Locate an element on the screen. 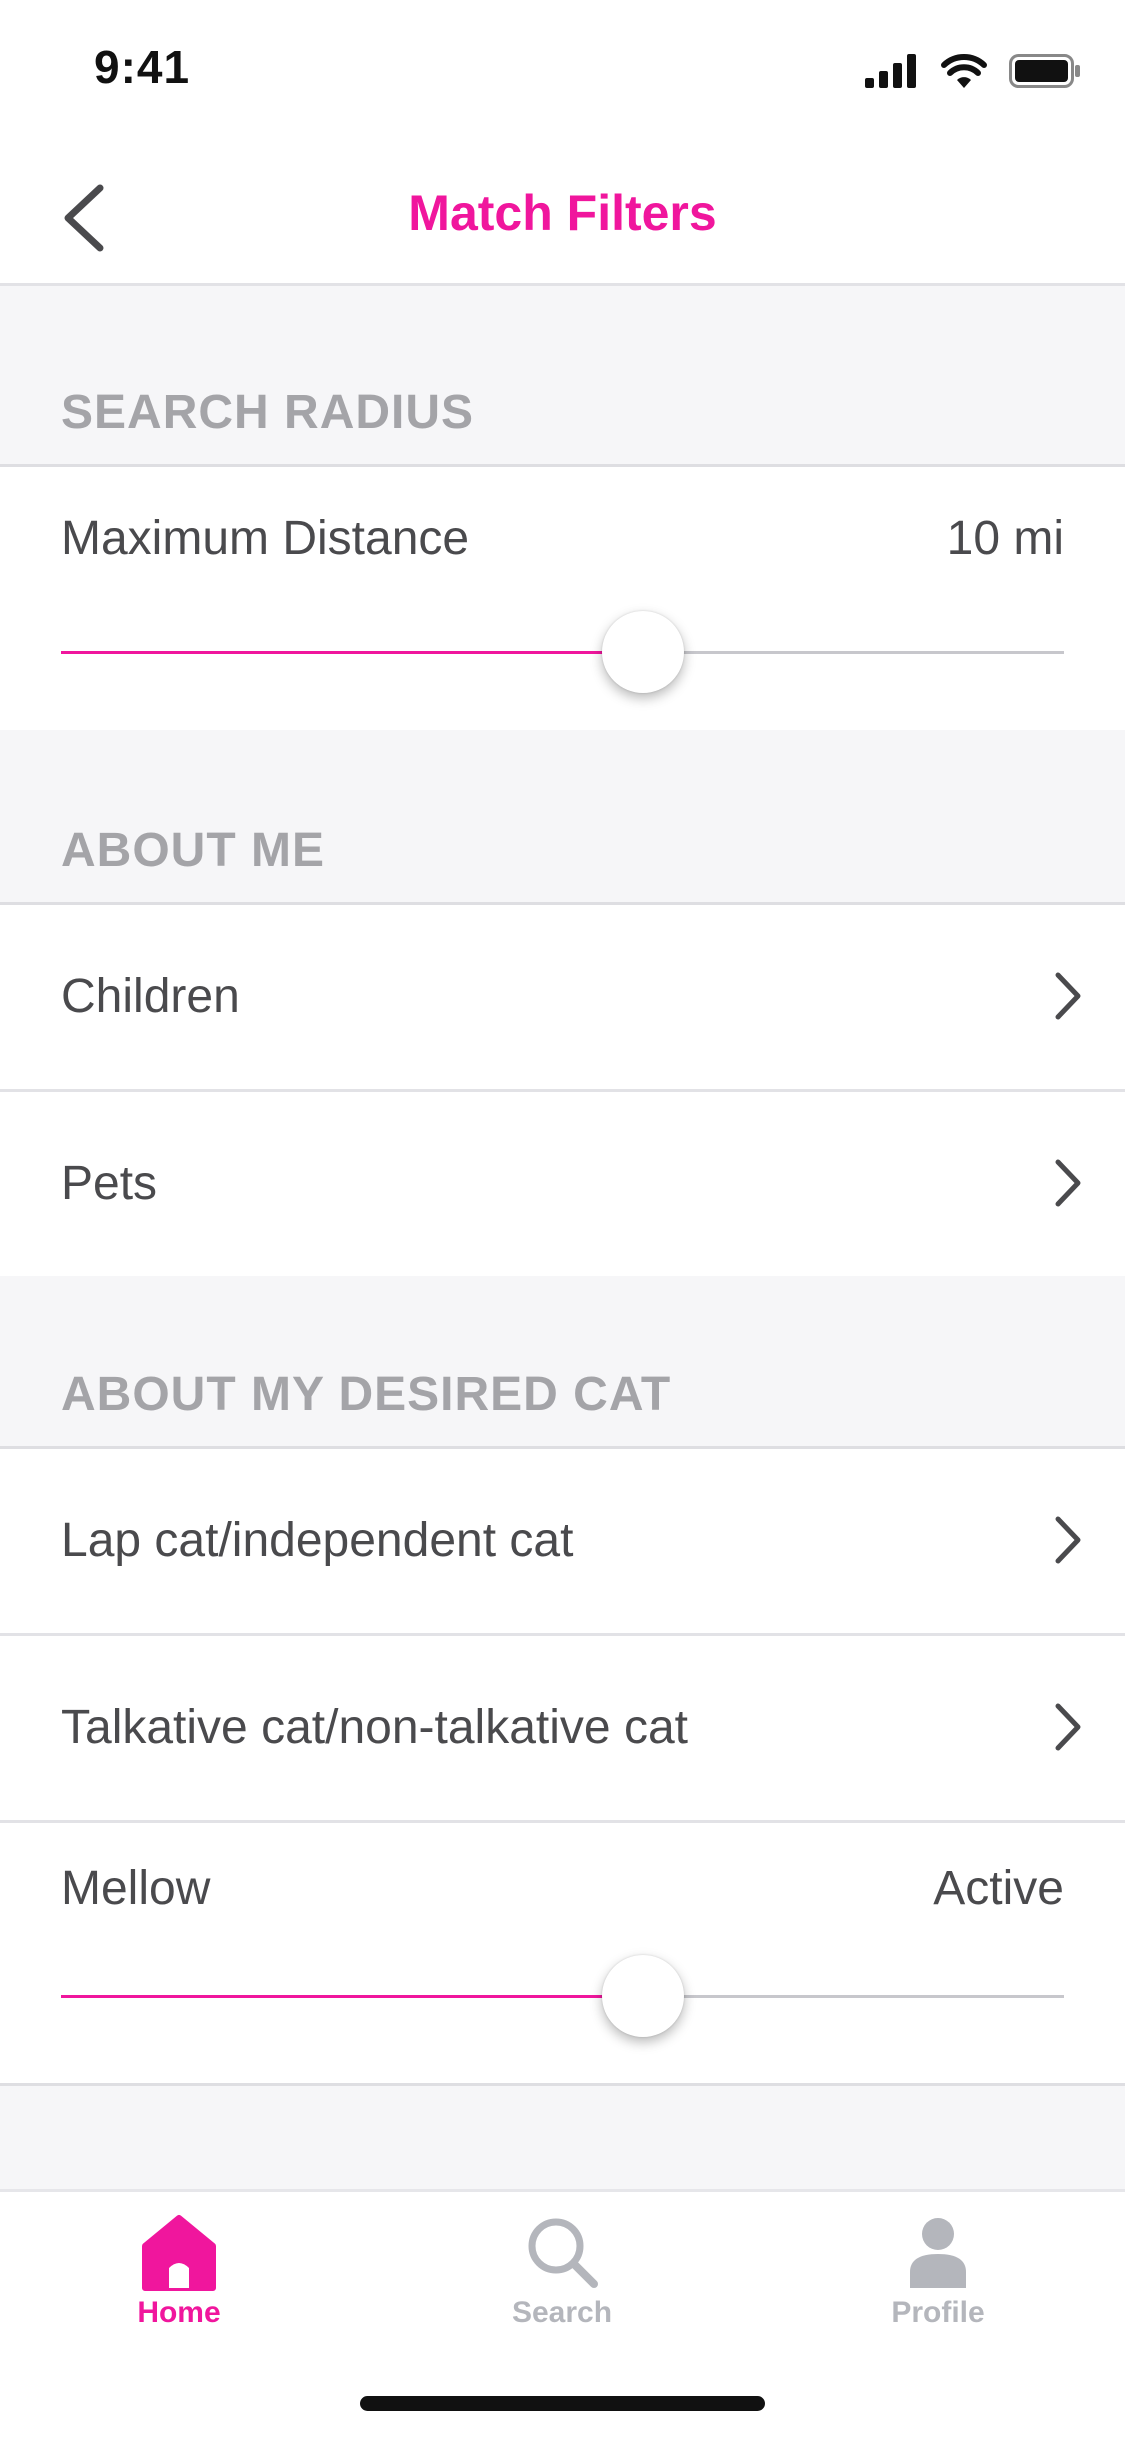 The image size is (1125, 2439). home-icon is located at coordinates (179, 2253).